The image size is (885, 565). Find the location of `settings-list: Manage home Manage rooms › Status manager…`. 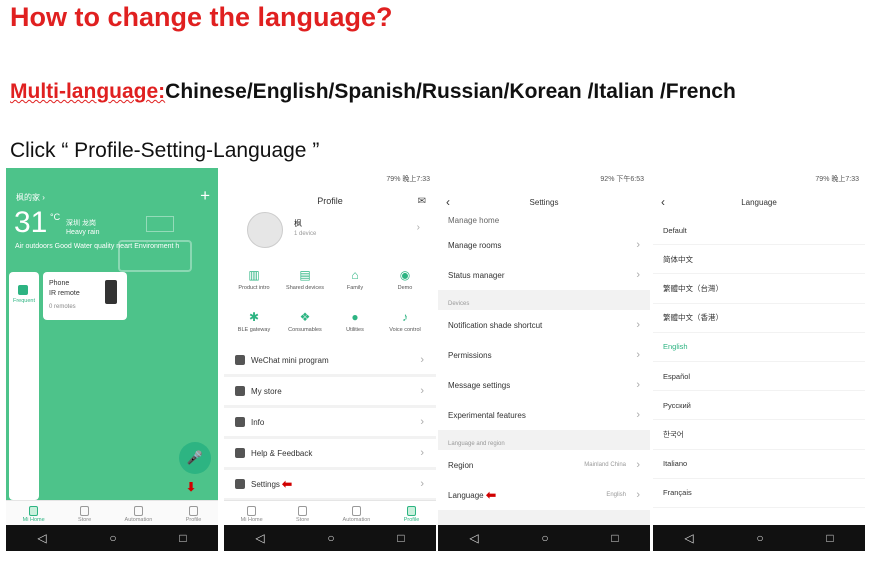

settings-list: Manage home Manage rooms › Status manager… is located at coordinates (544, 363).